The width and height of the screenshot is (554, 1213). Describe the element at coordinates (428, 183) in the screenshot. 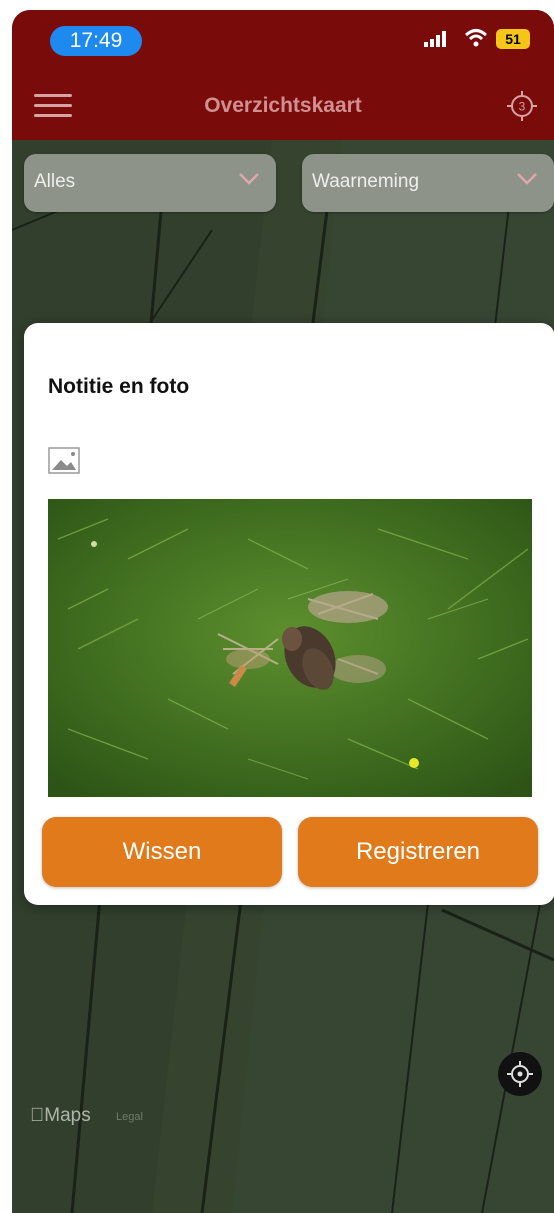

I see `type-select: Waarneming` at that location.